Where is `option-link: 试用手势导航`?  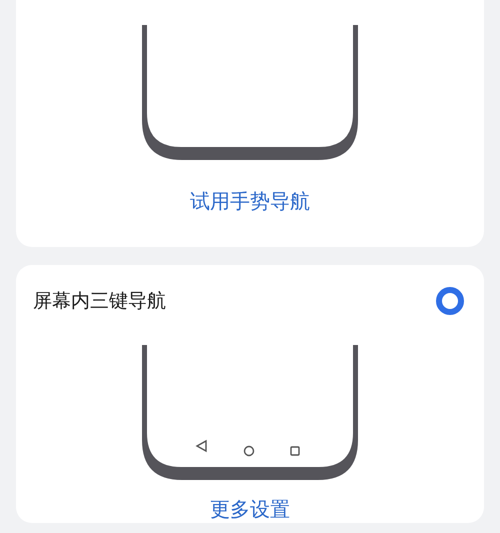
option-link: 试用手势导航 is located at coordinates (250, 201).